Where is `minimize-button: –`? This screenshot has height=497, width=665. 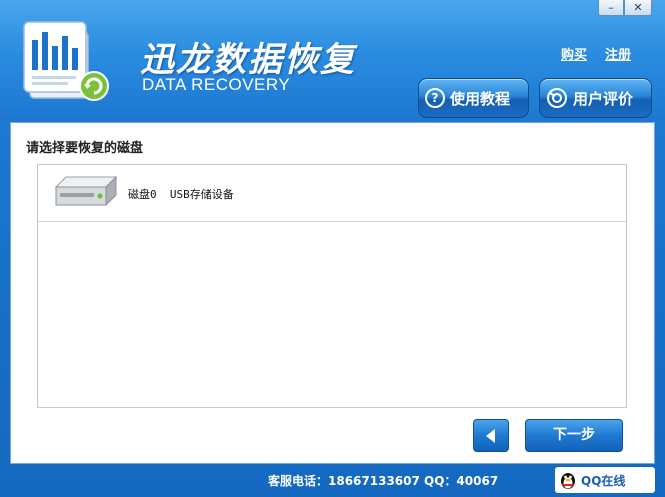 minimize-button: – is located at coordinates (611, 8).